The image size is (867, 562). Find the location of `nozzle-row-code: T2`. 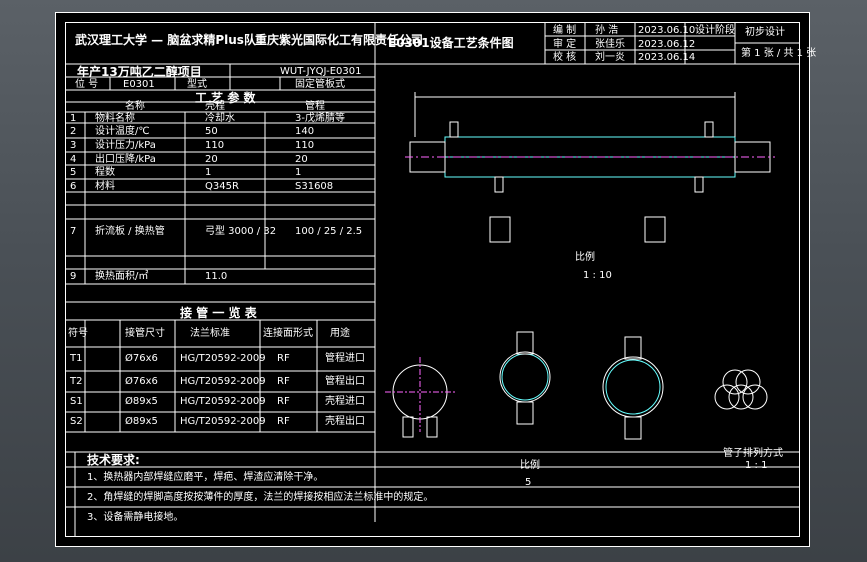

nozzle-row-code: T2 is located at coordinates (76, 381).